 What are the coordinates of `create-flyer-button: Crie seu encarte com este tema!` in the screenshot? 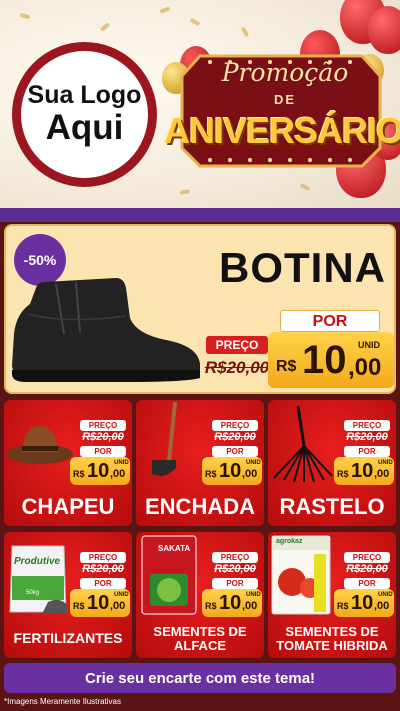 It's located at (200, 678).